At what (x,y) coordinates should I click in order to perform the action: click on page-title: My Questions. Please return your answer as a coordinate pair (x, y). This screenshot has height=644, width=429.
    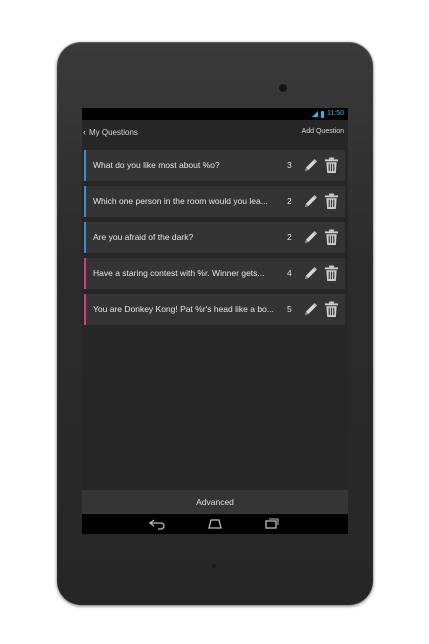
    Looking at the image, I should click on (113, 132).